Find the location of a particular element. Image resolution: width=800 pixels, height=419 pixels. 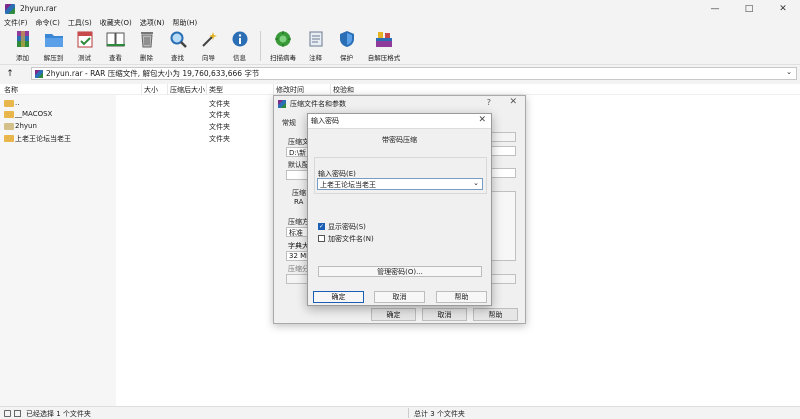

col-crc: 校验和 is located at coordinates (343, 90).